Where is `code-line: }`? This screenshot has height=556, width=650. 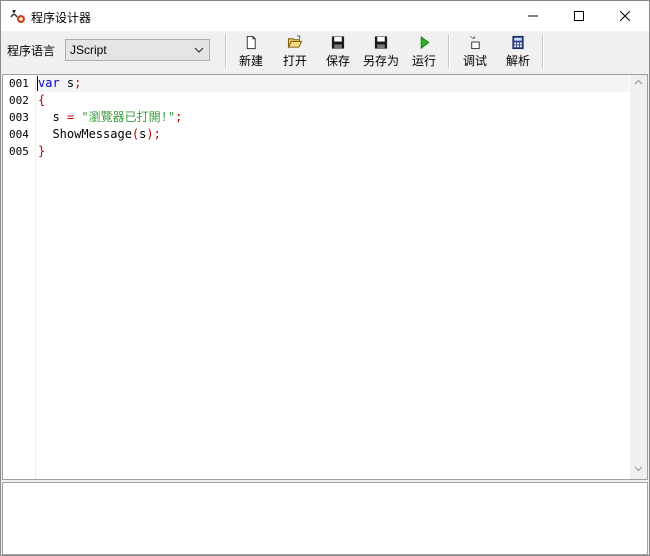 code-line: } is located at coordinates (41, 151).